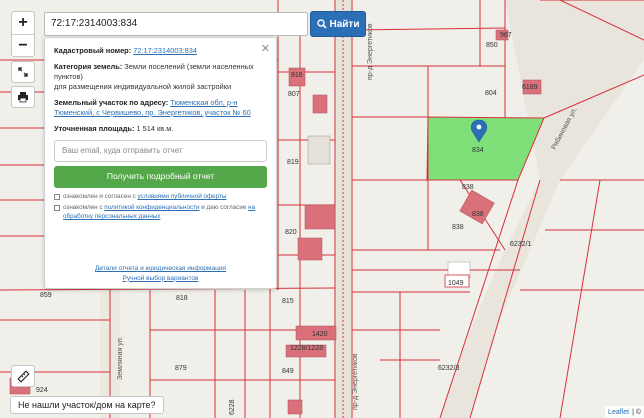 This screenshot has width=644, height=418. What do you see at coordinates (321, 24) in the screenshot?
I see `search-icon` at bounding box center [321, 24].